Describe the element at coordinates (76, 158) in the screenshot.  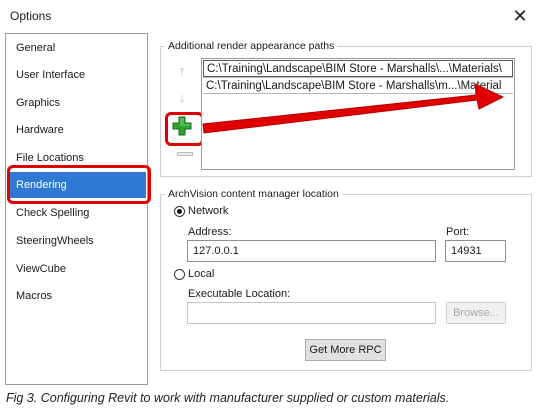
I see `sidebar-item-file-locations: File Locations` at that location.